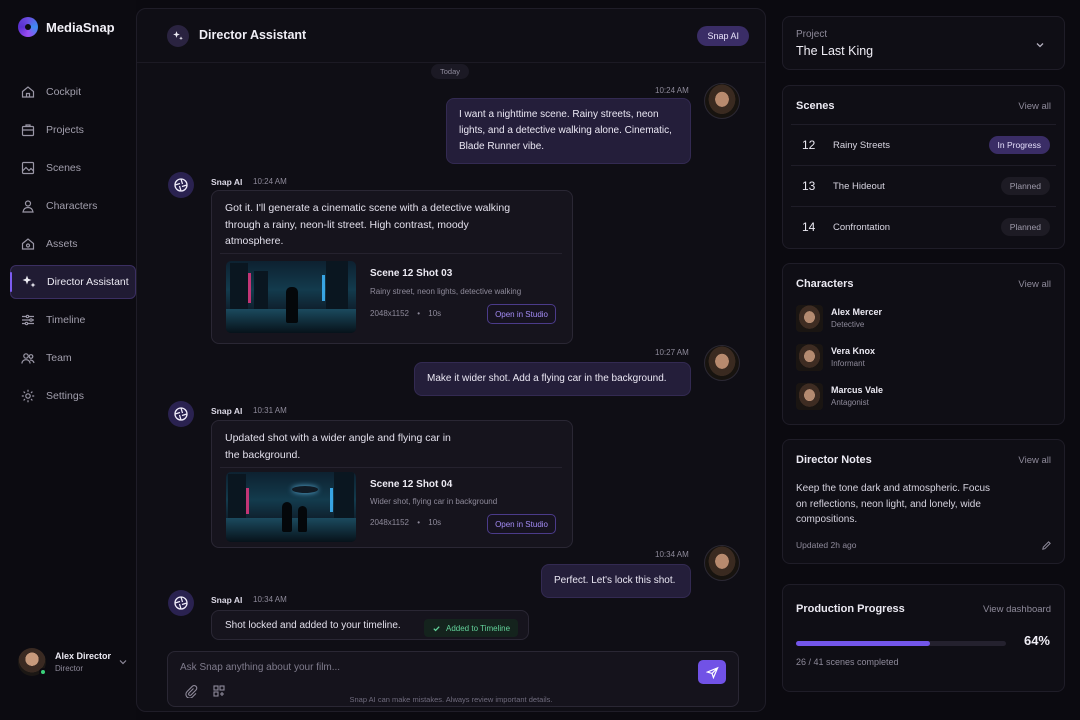  What do you see at coordinates (73, 206) in the screenshot?
I see `nav-item-characters: Characters` at bounding box center [73, 206].